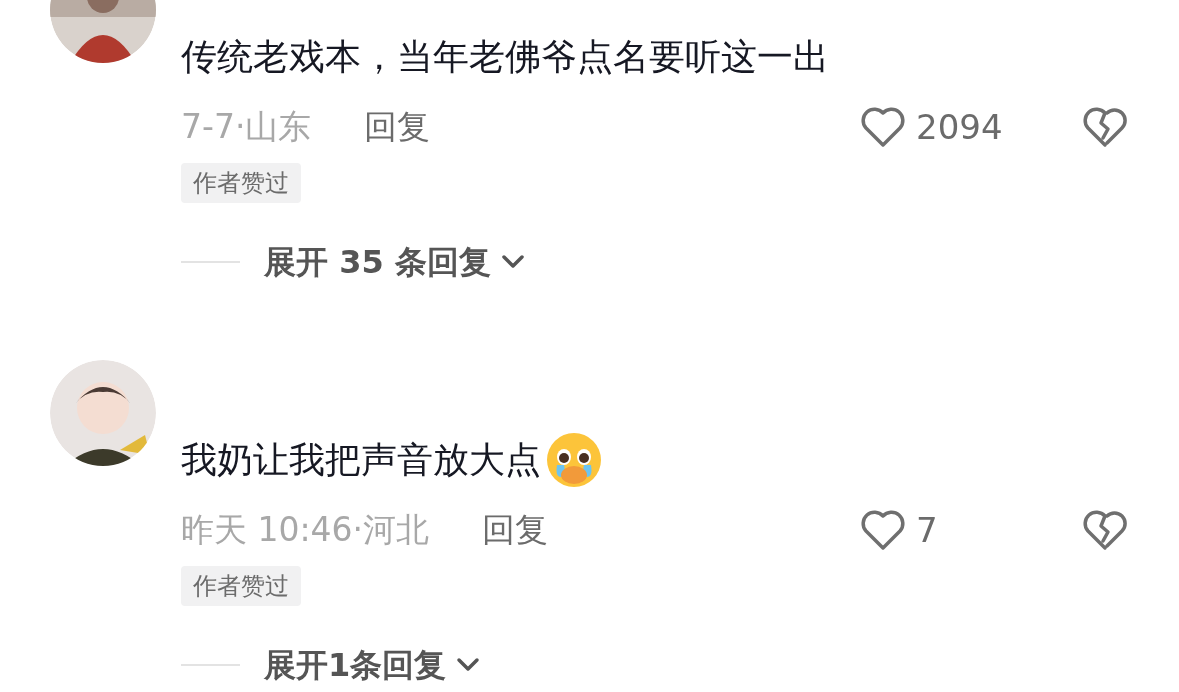  Describe the element at coordinates (372, 665) in the screenshot. I see `expand-replies-button: 展开1条回复` at that location.